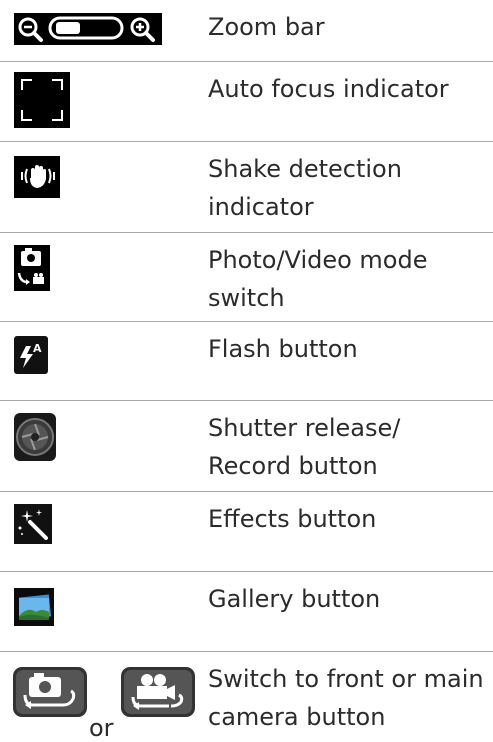  Describe the element at coordinates (37, 177) in the screenshot. I see `shake-hand-icon` at that location.